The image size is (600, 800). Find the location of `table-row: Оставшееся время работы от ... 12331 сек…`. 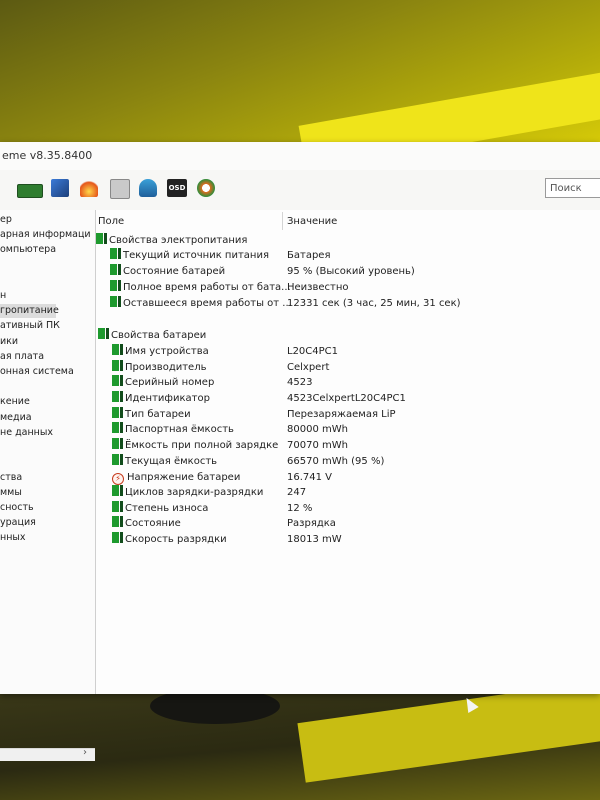

table-row: Оставшееся время работы от ... 12331 сек… is located at coordinates (348, 304).